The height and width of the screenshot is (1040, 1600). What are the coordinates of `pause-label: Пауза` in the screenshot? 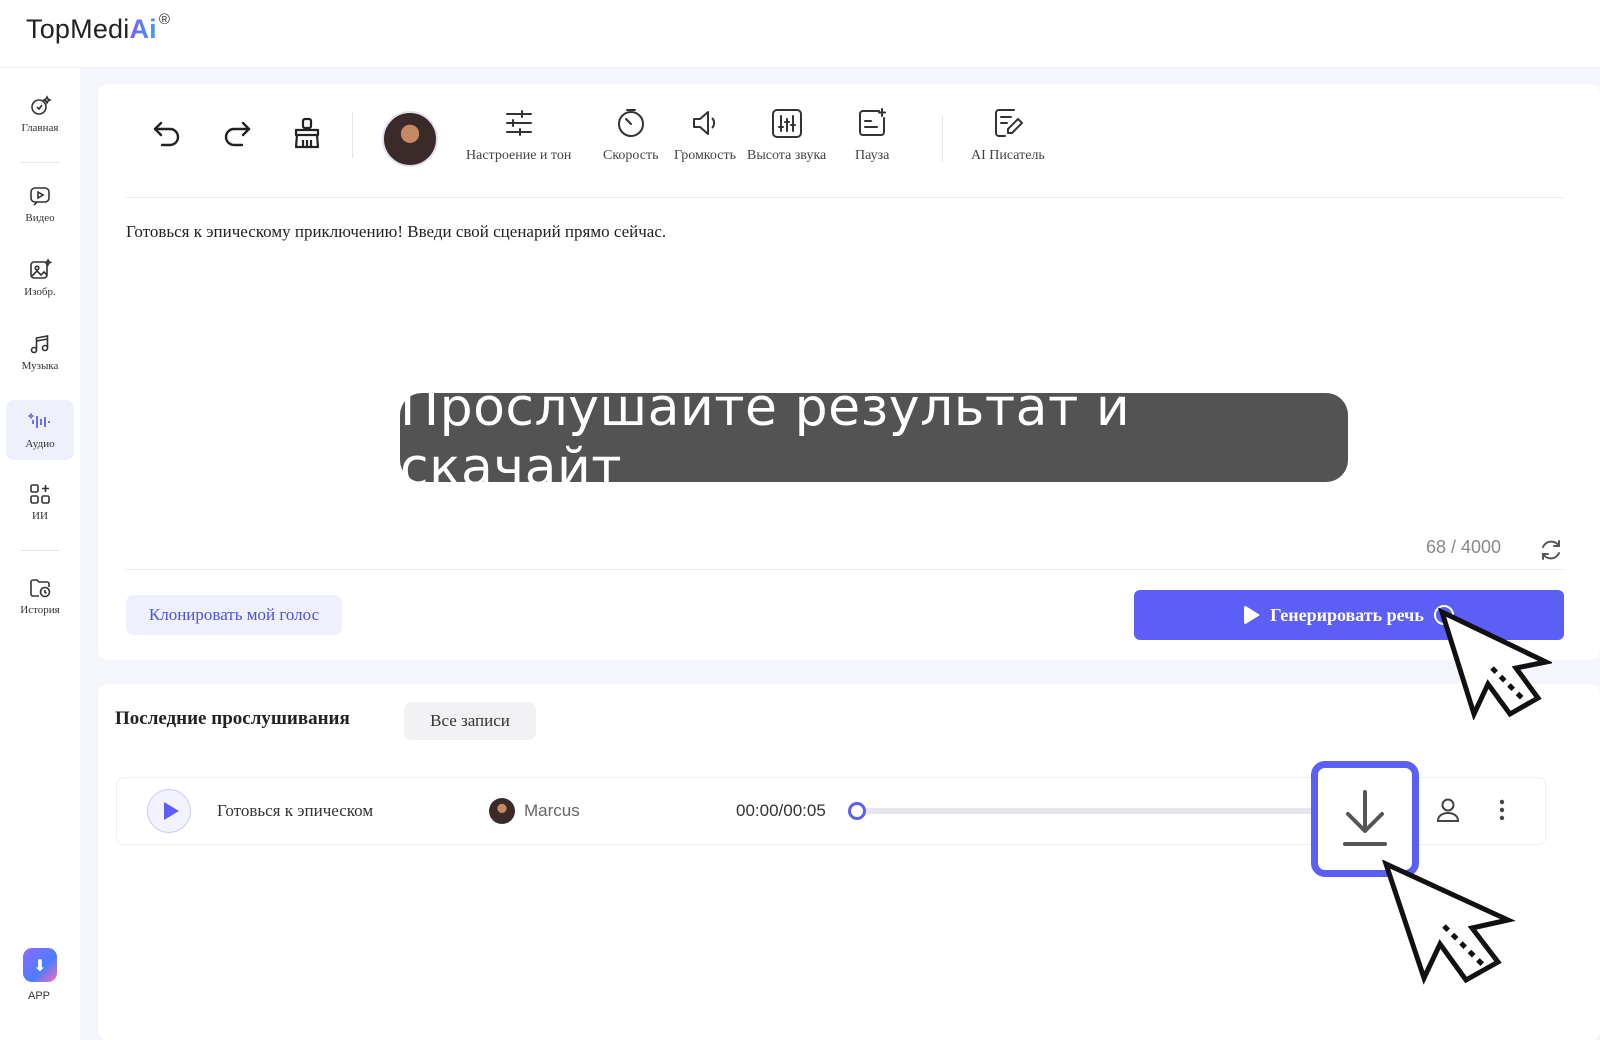 It's located at (872, 155).